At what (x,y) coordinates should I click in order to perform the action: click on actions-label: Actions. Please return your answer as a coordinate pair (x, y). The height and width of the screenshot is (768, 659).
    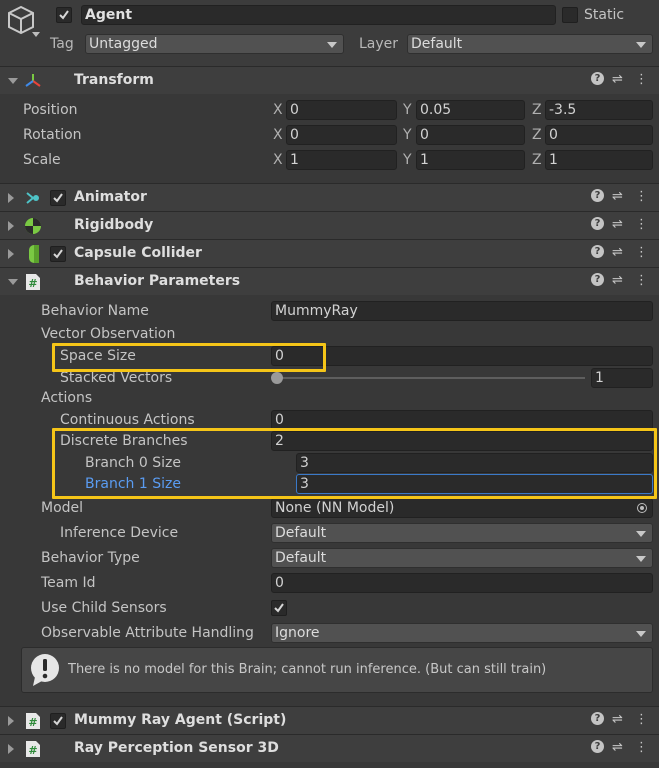
    Looking at the image, I should click on (67, 398).